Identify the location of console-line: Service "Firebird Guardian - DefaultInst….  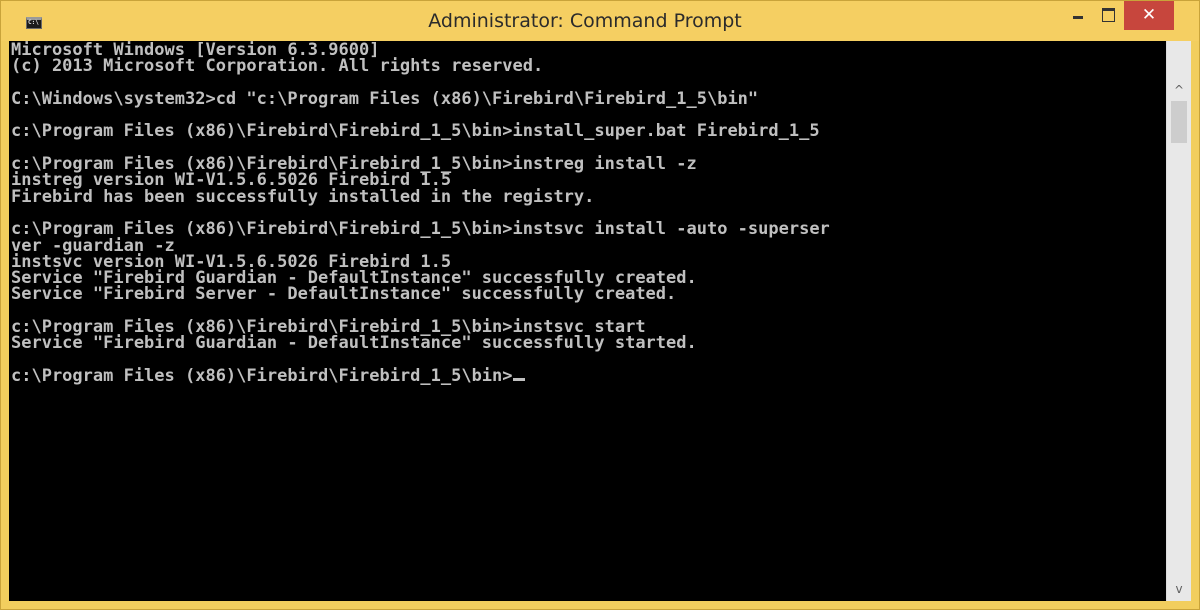
(354, 343).